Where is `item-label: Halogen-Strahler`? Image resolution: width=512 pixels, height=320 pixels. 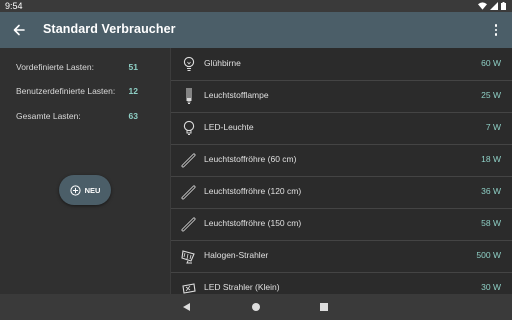
item-label: Halogen-Strahler is located at coordinates (236, 255).